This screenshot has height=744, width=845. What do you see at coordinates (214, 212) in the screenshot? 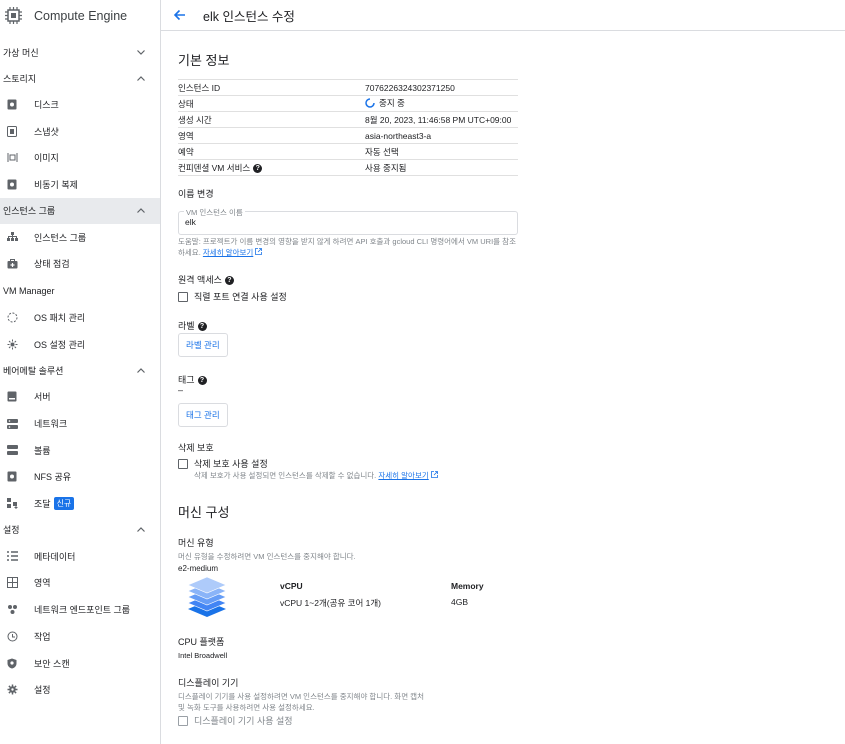
I see `vm-name-label: VM 인스턴스 이름` at bounding box center [214, 212].